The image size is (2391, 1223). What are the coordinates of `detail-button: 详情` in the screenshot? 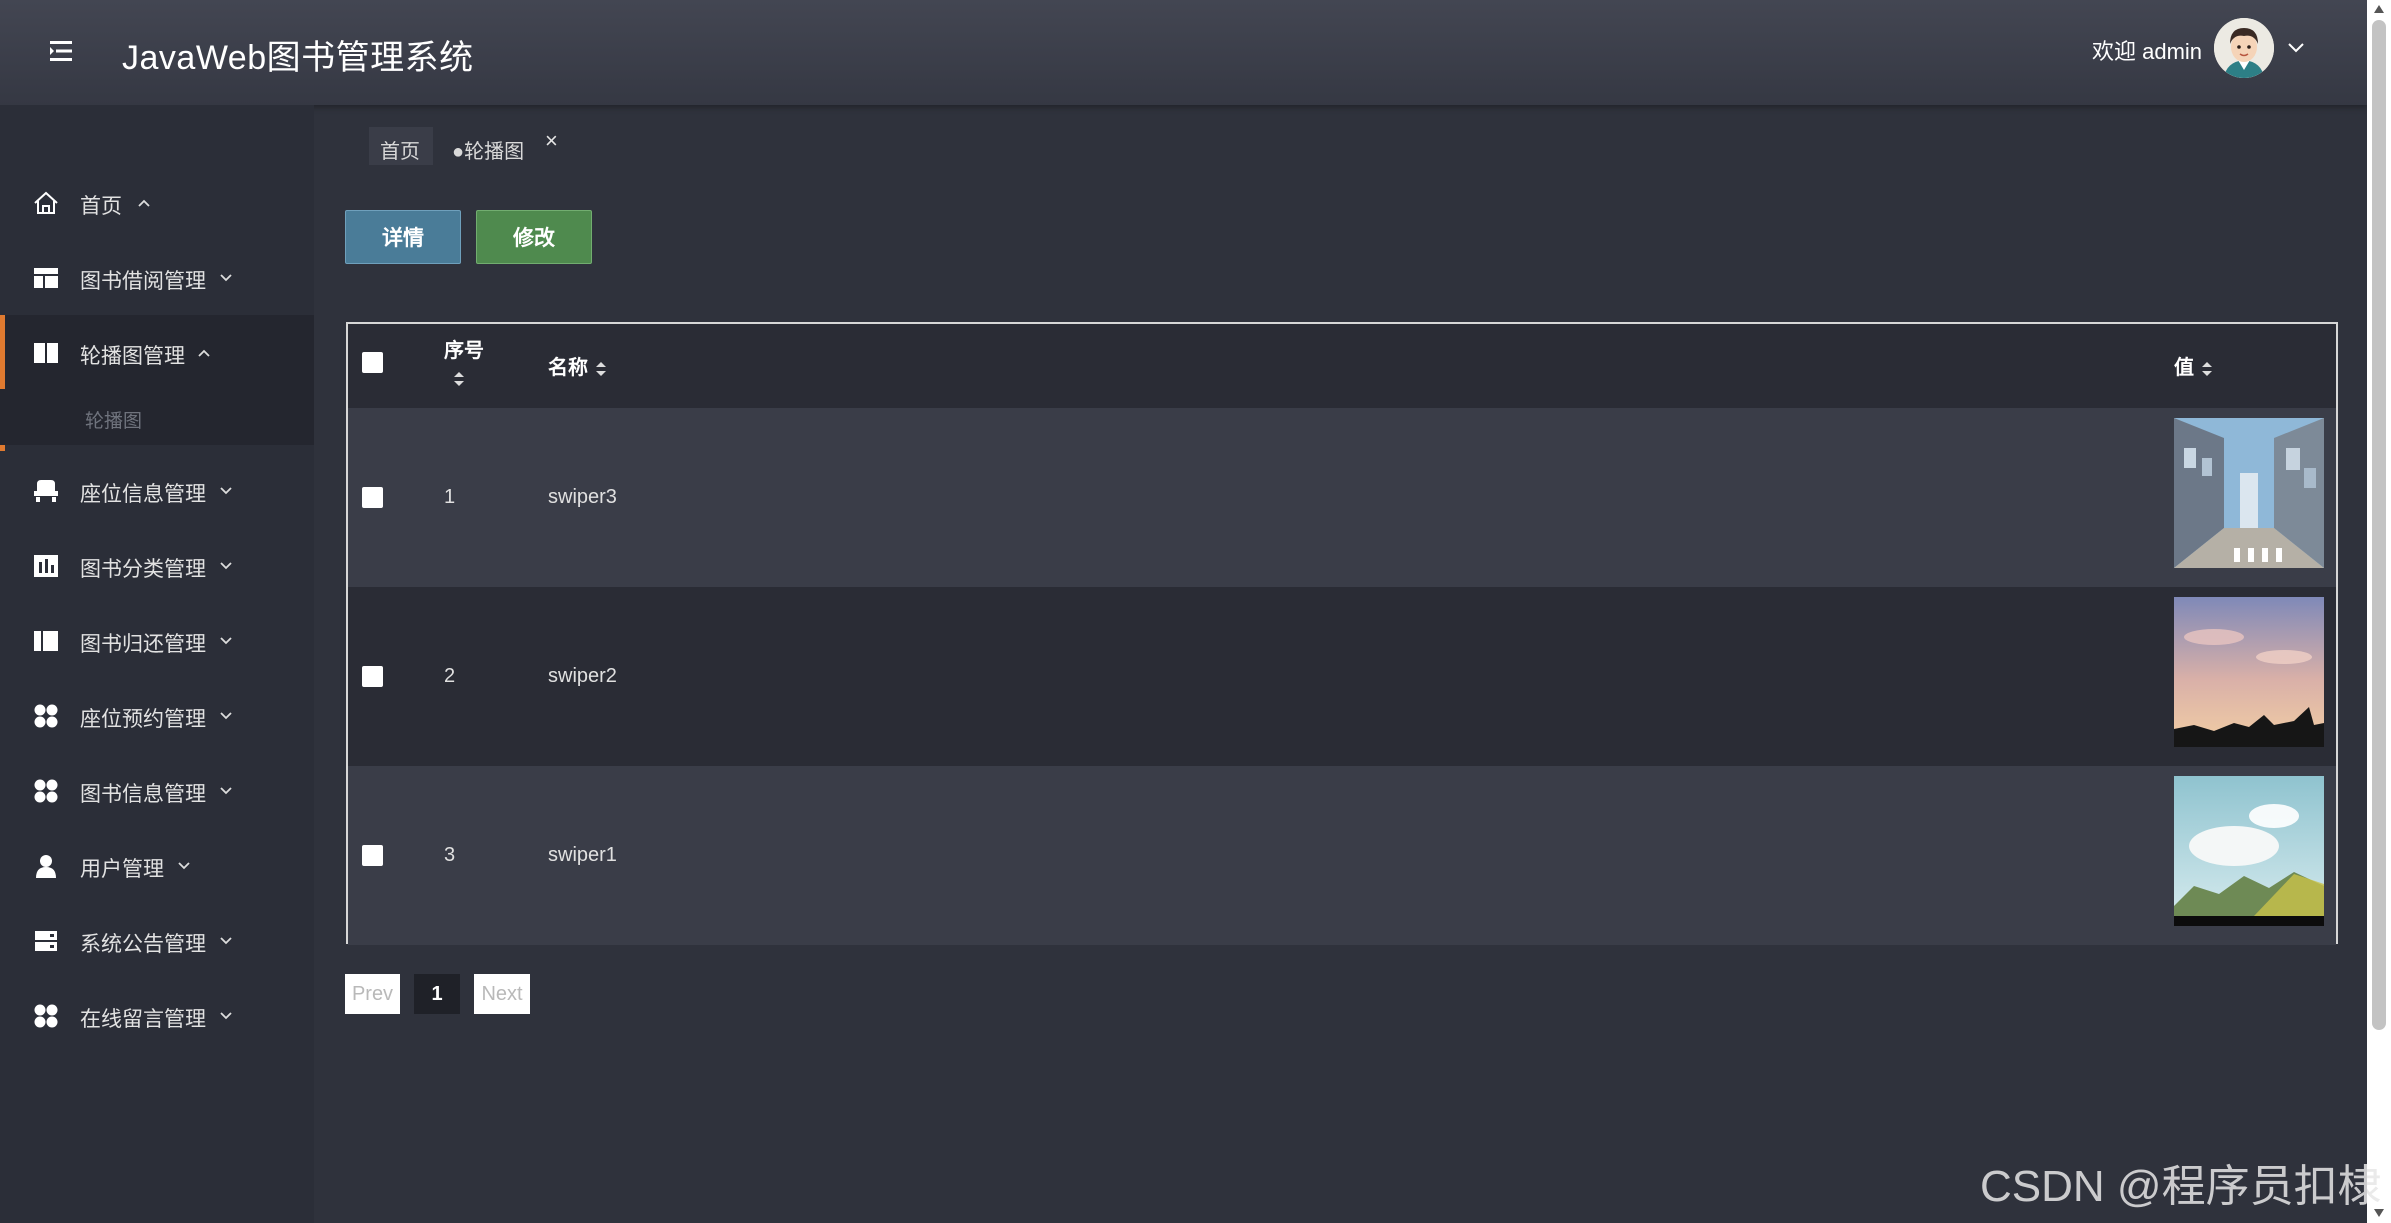 It's located at (403, 237).